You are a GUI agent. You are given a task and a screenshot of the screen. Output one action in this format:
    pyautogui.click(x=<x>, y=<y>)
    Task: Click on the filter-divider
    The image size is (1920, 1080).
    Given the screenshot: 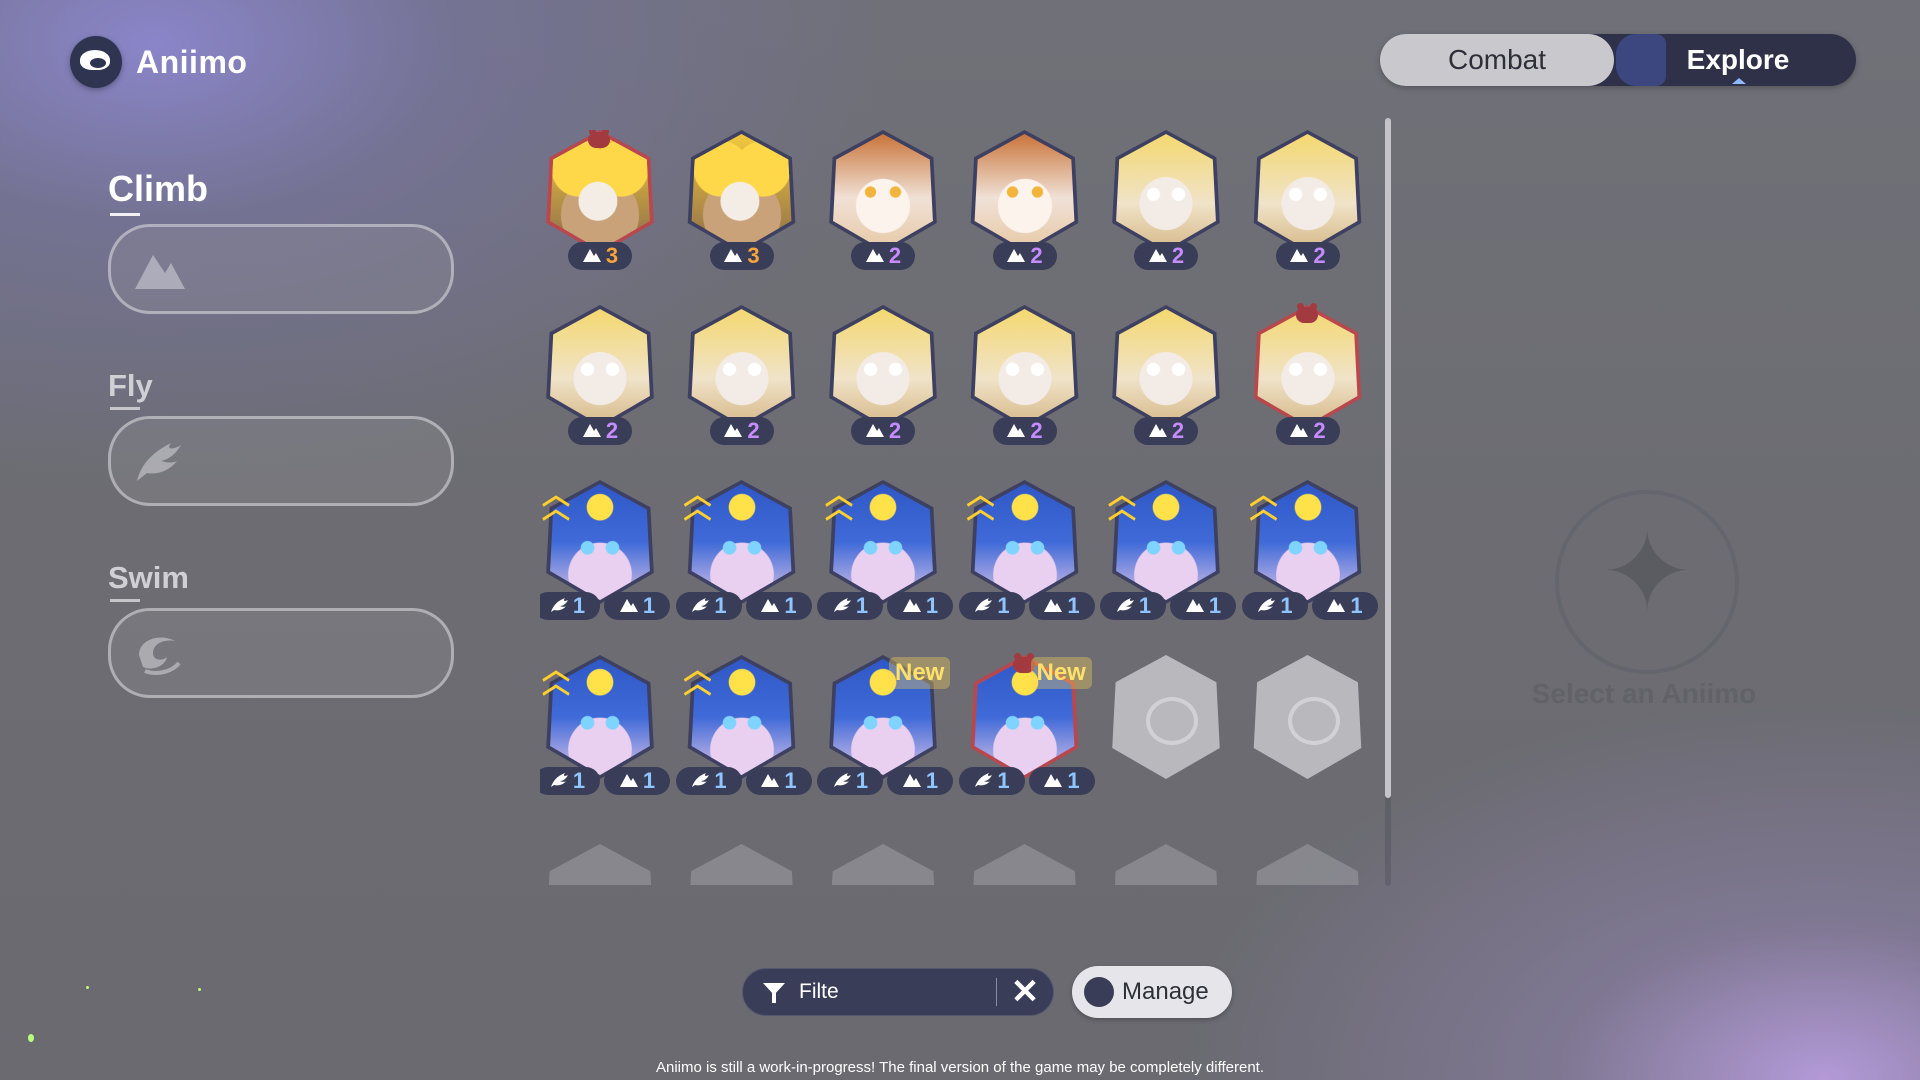 What is the action you would take?
    pyautogui.click(x=996, y=992)
    